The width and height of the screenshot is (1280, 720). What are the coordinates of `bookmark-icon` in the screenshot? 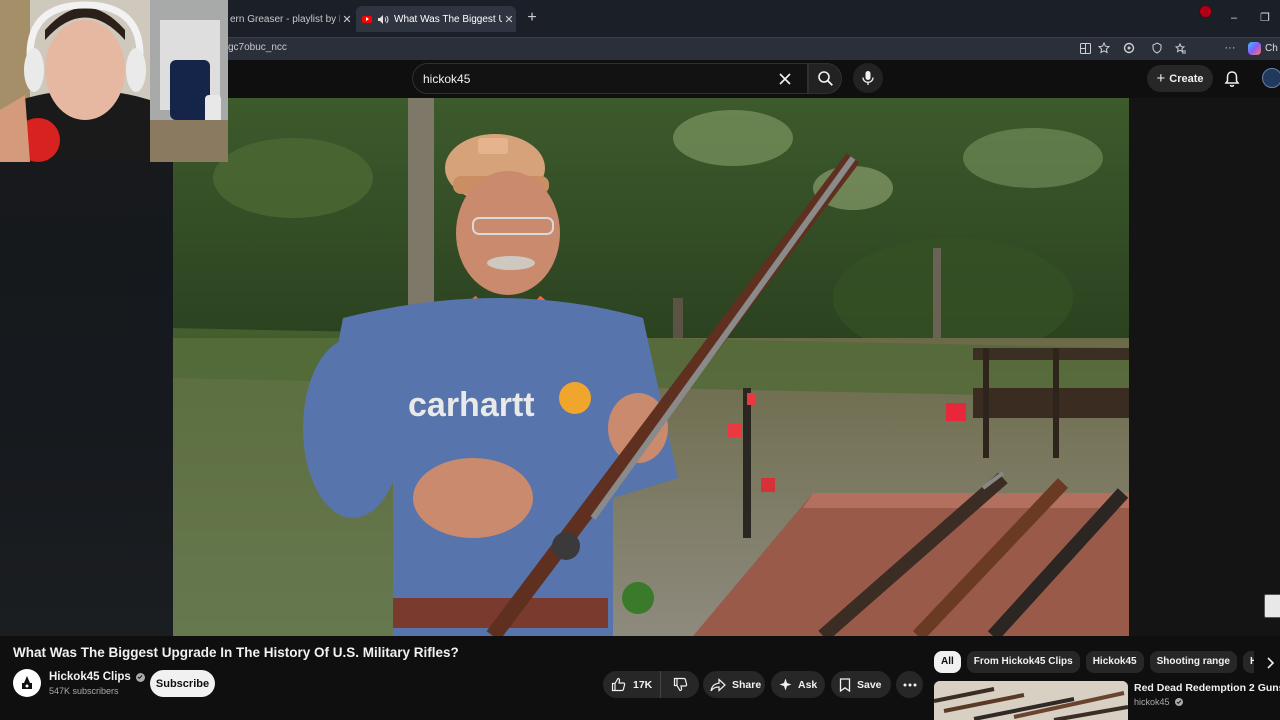 It's located at (845, 684).